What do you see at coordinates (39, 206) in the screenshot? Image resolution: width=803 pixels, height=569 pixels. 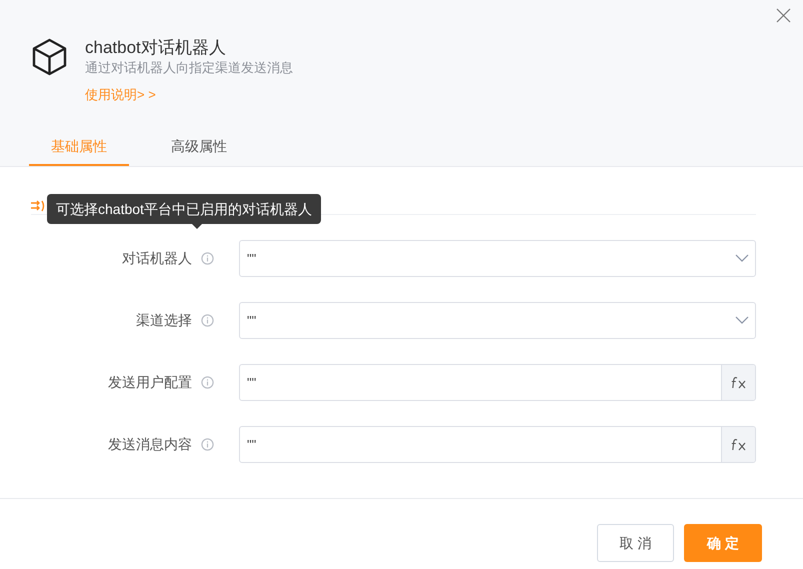 I see `arrows-icon` at bounding box center [39, 206].